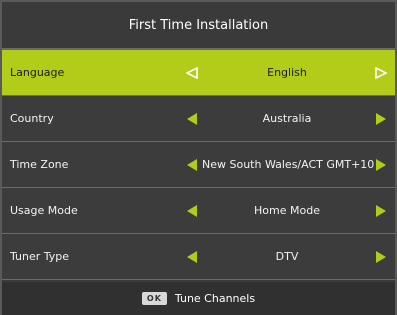 The image size is (397, 315). Describe the element at coordinates (287, 256) in the screenshot. I see `menu-row-value: DTV` at that location.